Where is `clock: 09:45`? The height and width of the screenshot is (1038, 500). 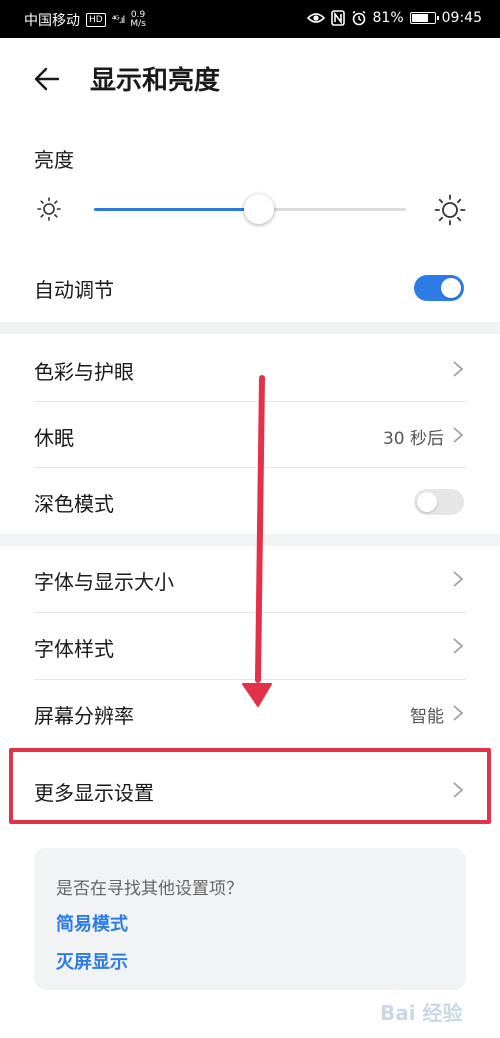
clock: 09:45 is located at coordinates (461, 18).